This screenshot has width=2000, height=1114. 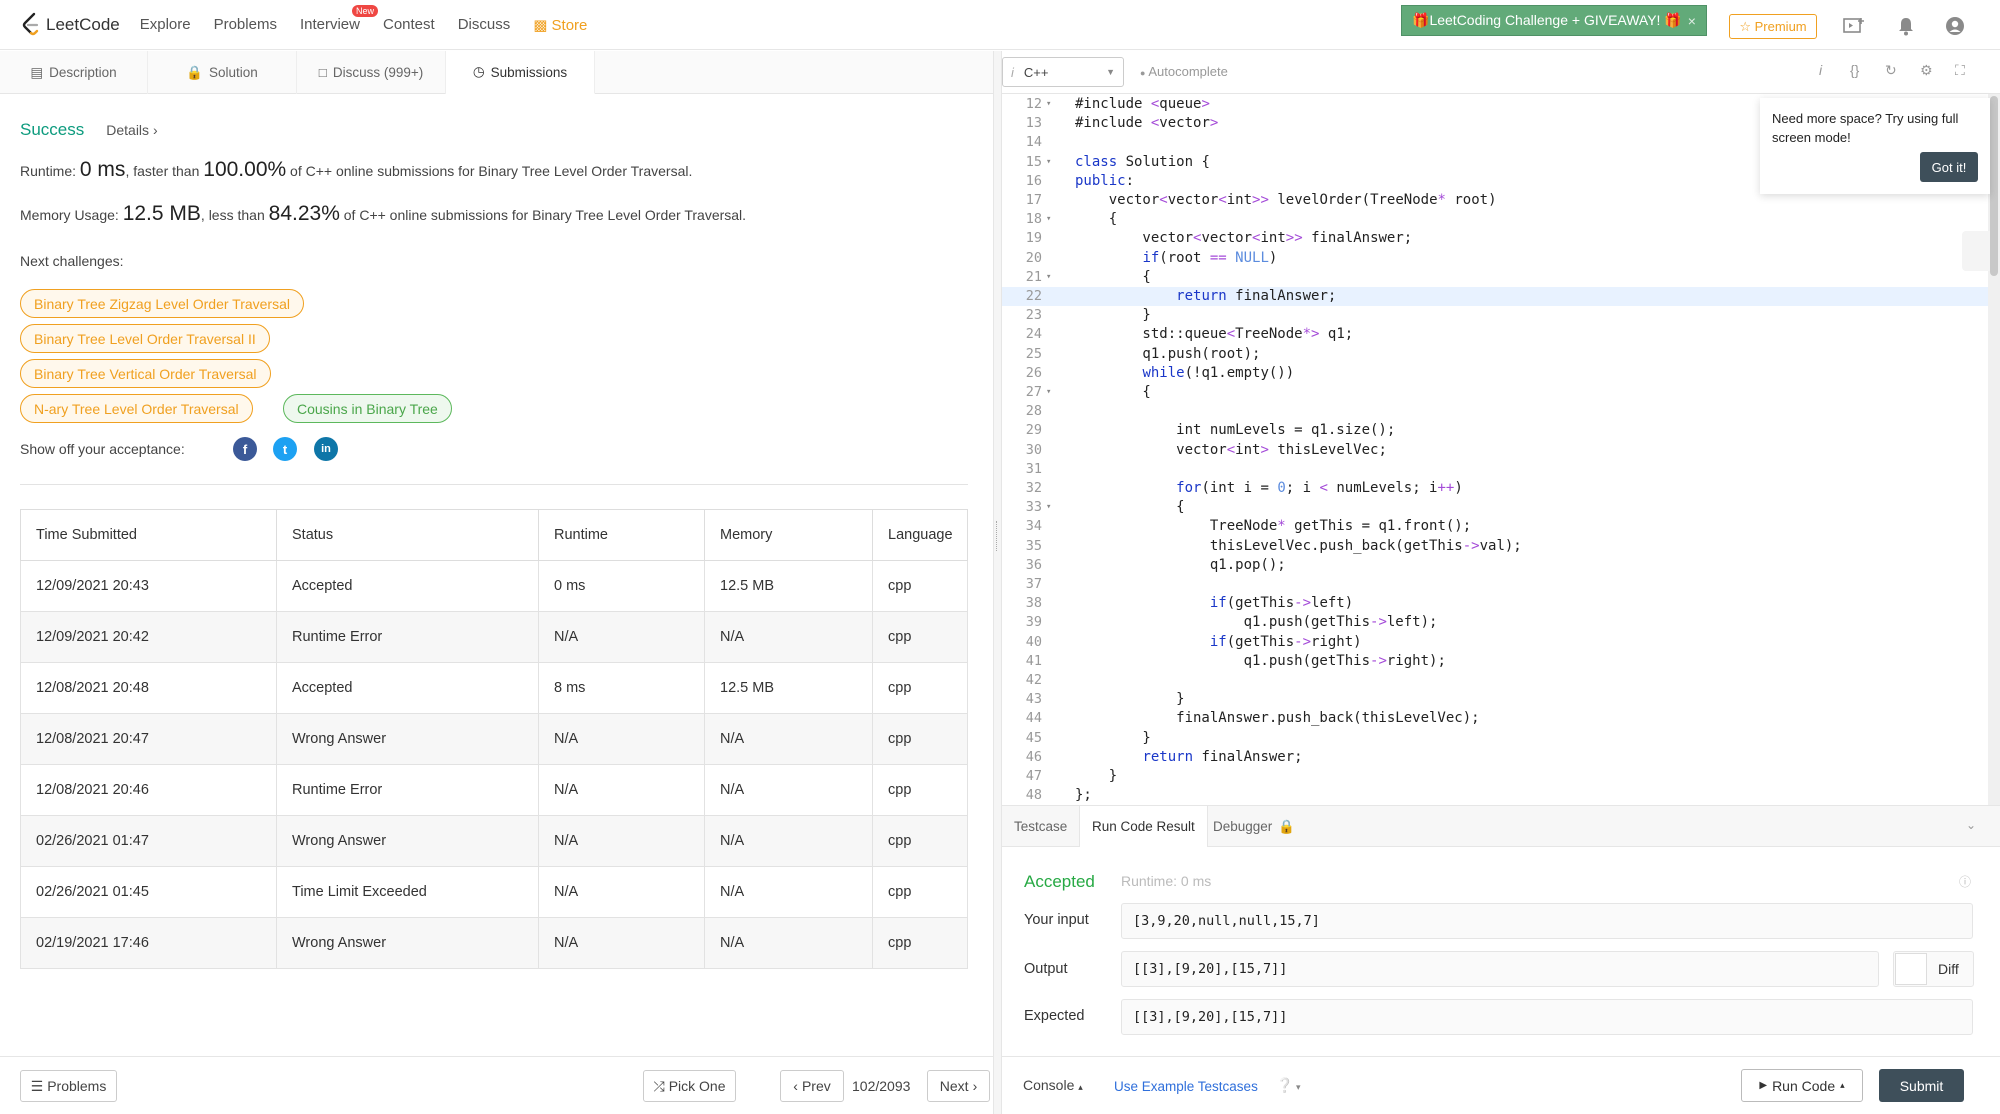 What do you see at coordinates (1495, 642) in the screenshot?
I see `code-line: 40 if(getThis->right)` at bounding box center [1495, 642].